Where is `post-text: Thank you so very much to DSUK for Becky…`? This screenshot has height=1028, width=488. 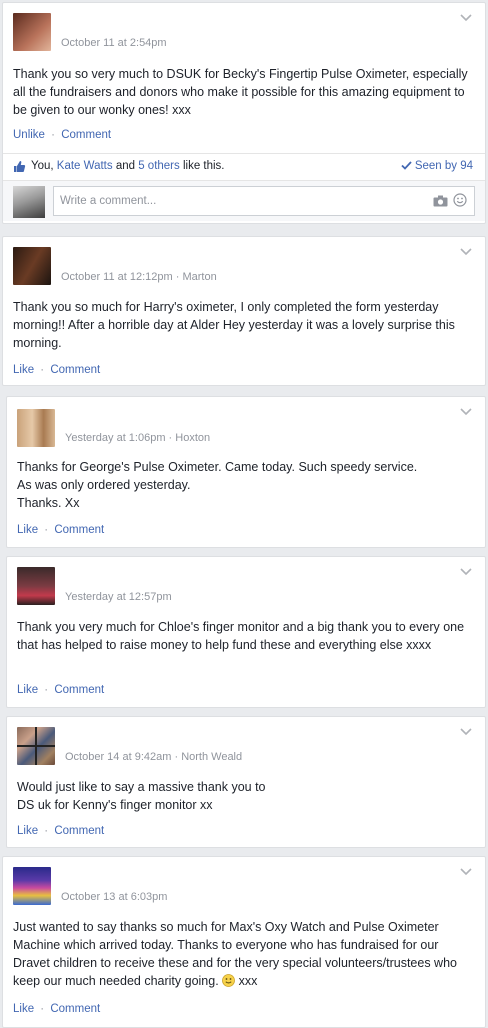 post-text: Thank you so very much to DSUK for Becky… is located at coordinates (240, 92).